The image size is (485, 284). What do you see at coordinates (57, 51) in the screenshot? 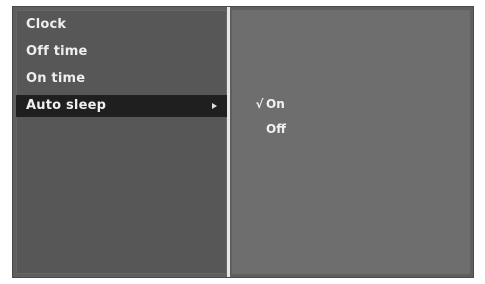
I see `menu-item-label: Off time` at bounding box center [57, 51].